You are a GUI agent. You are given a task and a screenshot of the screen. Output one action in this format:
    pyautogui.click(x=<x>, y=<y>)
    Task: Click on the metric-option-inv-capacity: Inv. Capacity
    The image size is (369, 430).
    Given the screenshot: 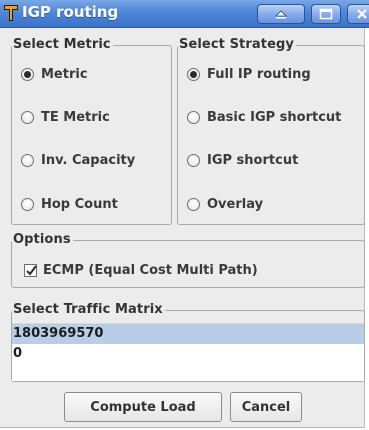 What is the action you would take?
    pyautogui.click(x=78, y=160)
    